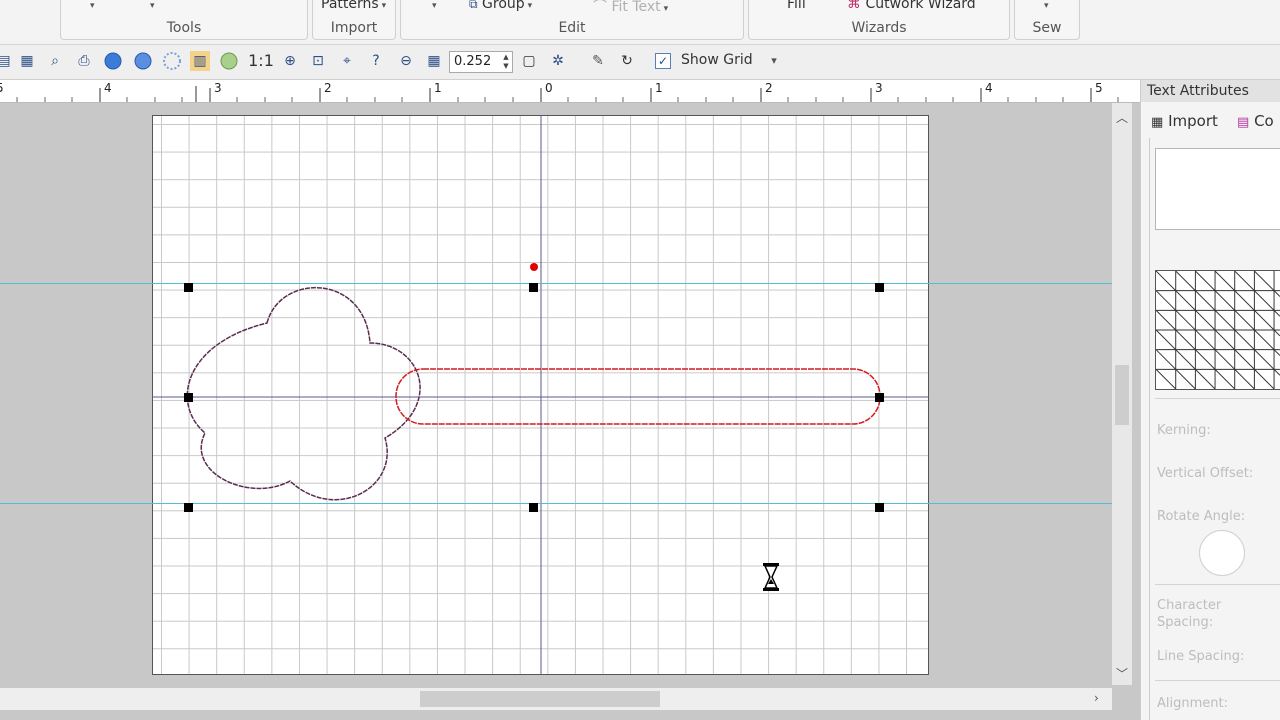 The image size is (1280, 720). I want to click on cutwork-icon: ⌘, so click(854, 6).